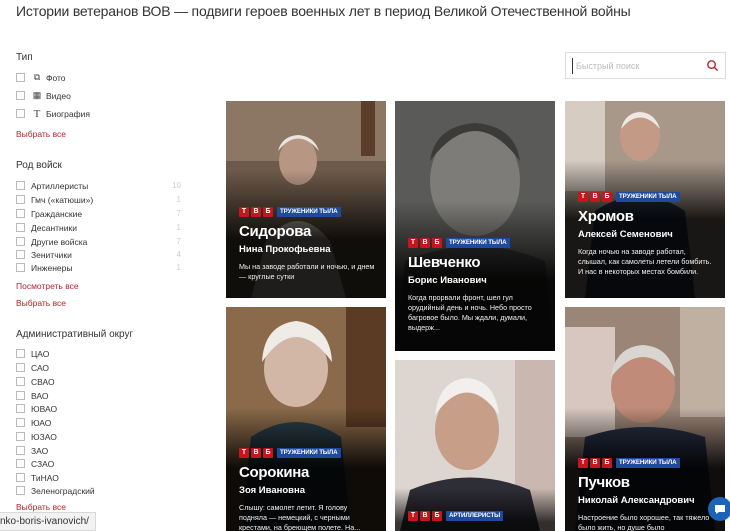  What do you see at coordinates (98, 436) in the screenshot?
I see `filter-district-item: ЮЗАО` at bounding box center [98, 436].